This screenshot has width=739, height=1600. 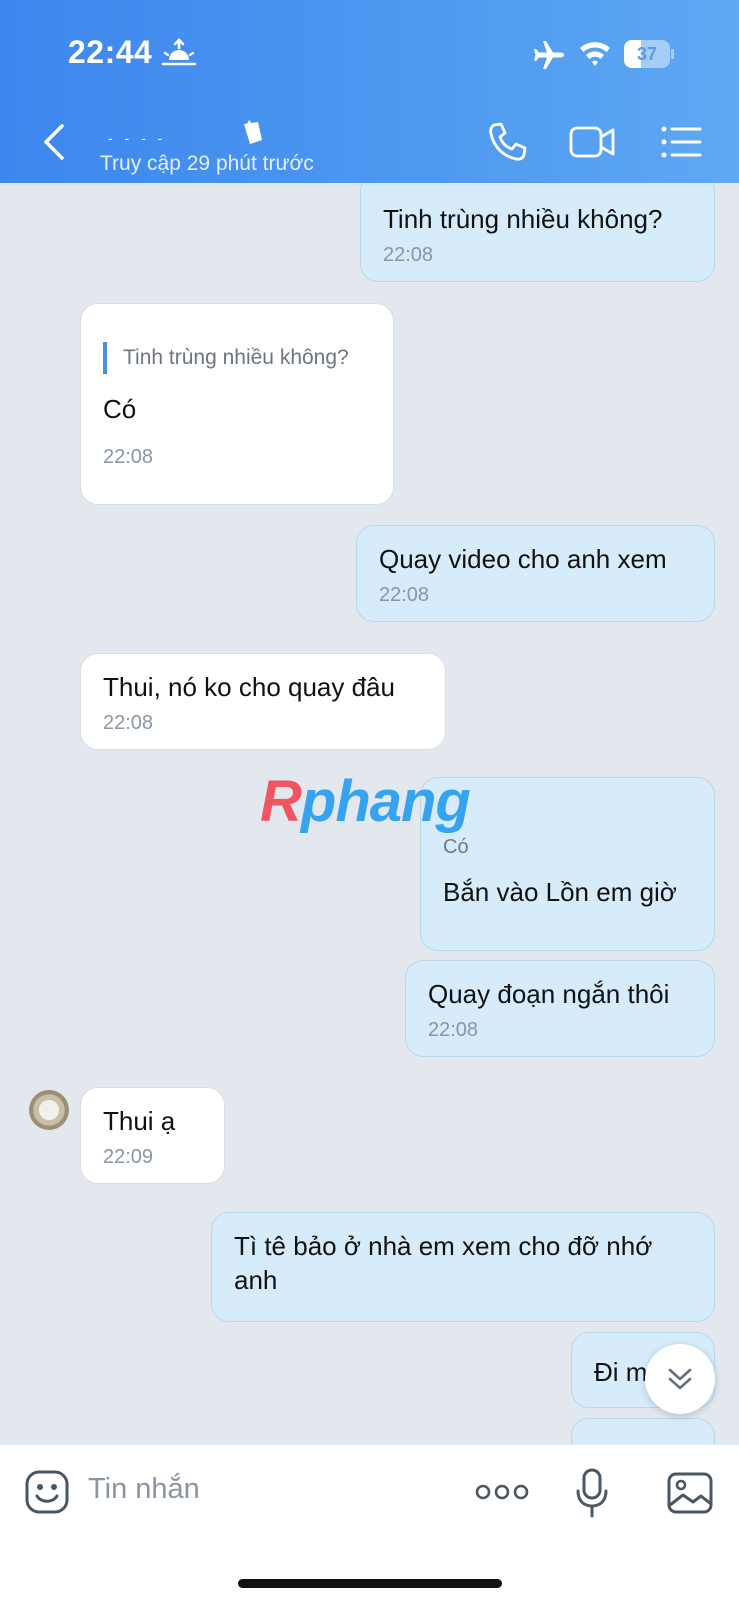 What do you see at coordinates (237, 358) in the screenshot?
I see `quoted-message: Tinh trùng nhiều không?` at bounding box center [237, 358].